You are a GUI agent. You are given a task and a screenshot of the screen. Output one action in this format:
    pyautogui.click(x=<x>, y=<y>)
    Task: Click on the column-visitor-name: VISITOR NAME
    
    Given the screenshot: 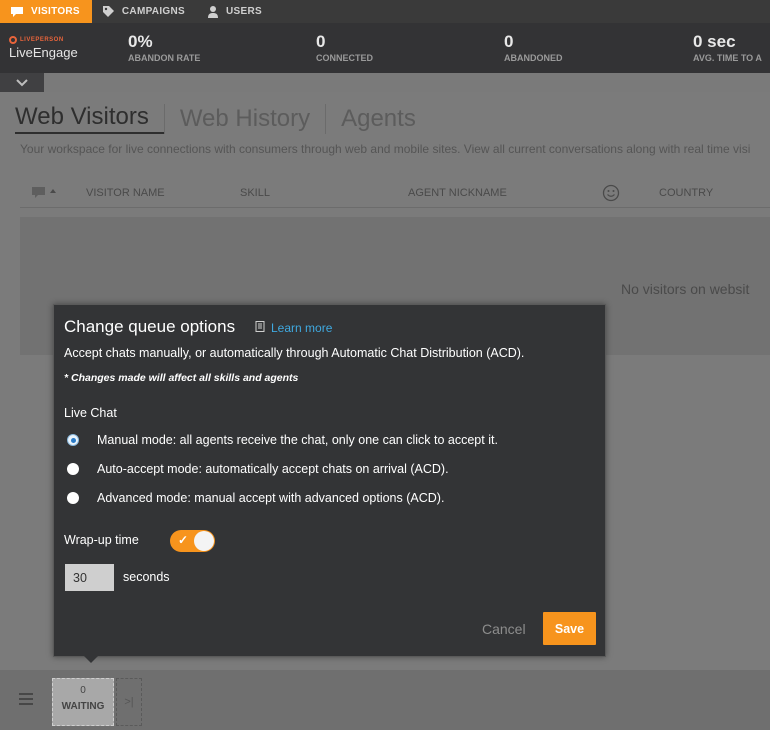 What is the action you would take?
    pyautogui.click(x=125, y=193)
    